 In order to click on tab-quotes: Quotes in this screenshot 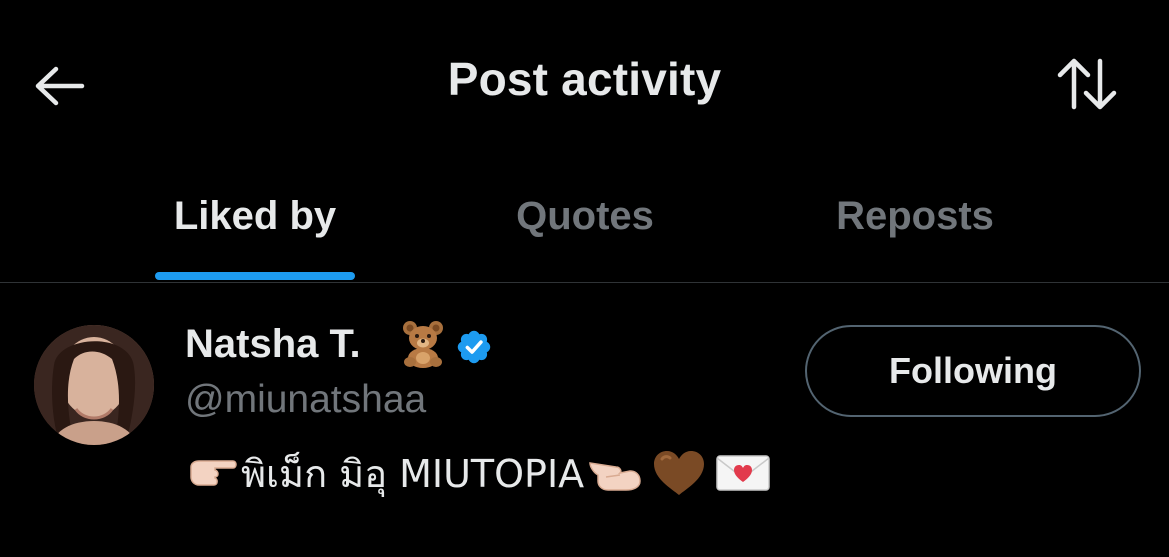, I will do `click(585, 226)`.